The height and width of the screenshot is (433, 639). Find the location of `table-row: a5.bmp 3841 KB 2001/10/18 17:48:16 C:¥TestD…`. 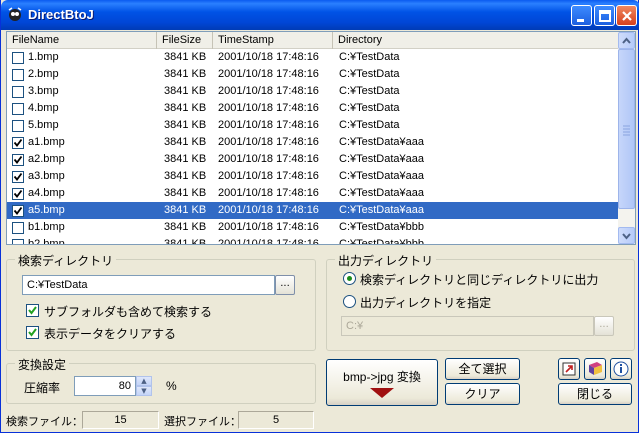

table-row: a5.bmp 3841 KB 2001/10/18 17:48:16 C:¥TestD… is located at coordinates (313, 210).